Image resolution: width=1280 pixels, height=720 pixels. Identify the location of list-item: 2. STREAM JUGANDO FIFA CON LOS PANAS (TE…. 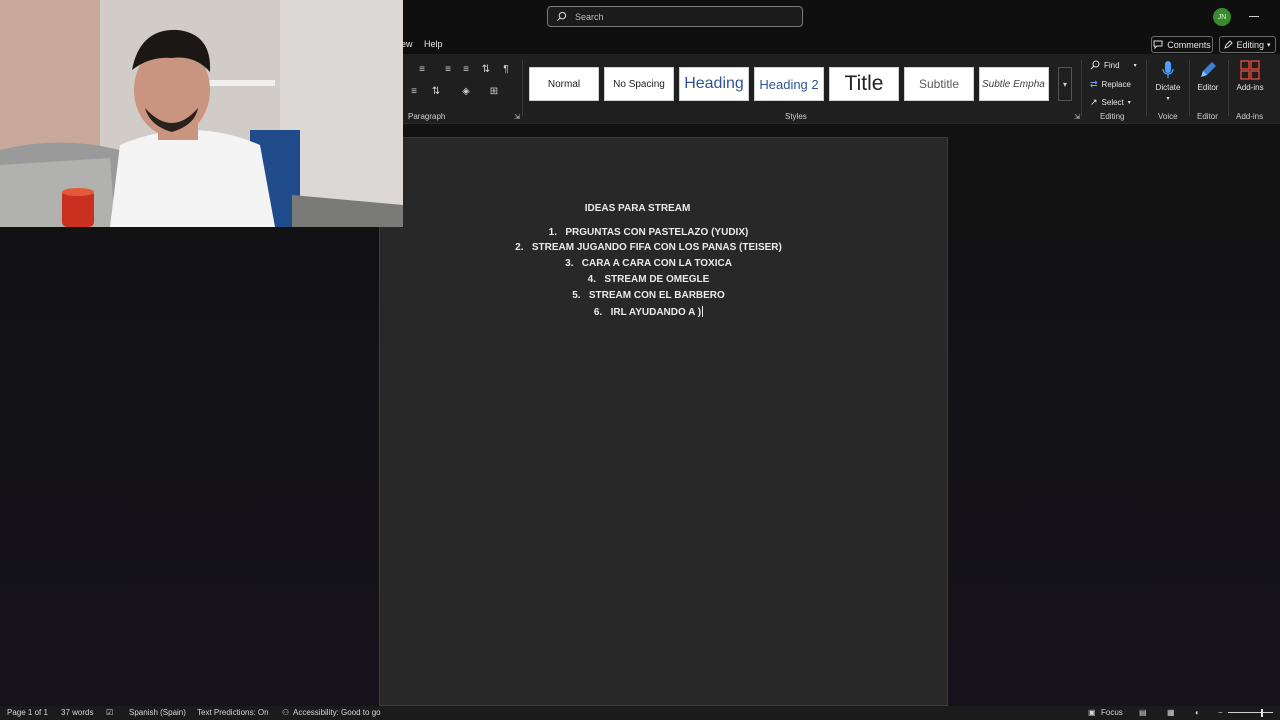
(648, 247).